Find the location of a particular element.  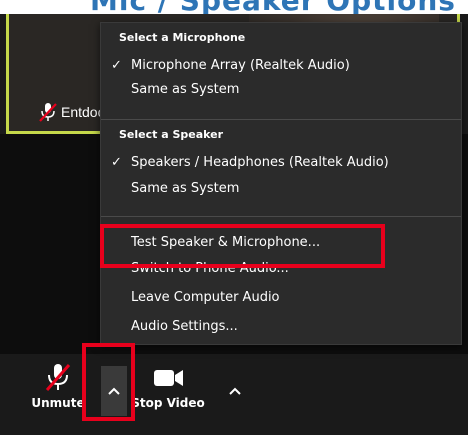

speaker-option-realtek: ✓ Speakers / Headphones (Realtek Audio) is located at coordinates (281, 162).